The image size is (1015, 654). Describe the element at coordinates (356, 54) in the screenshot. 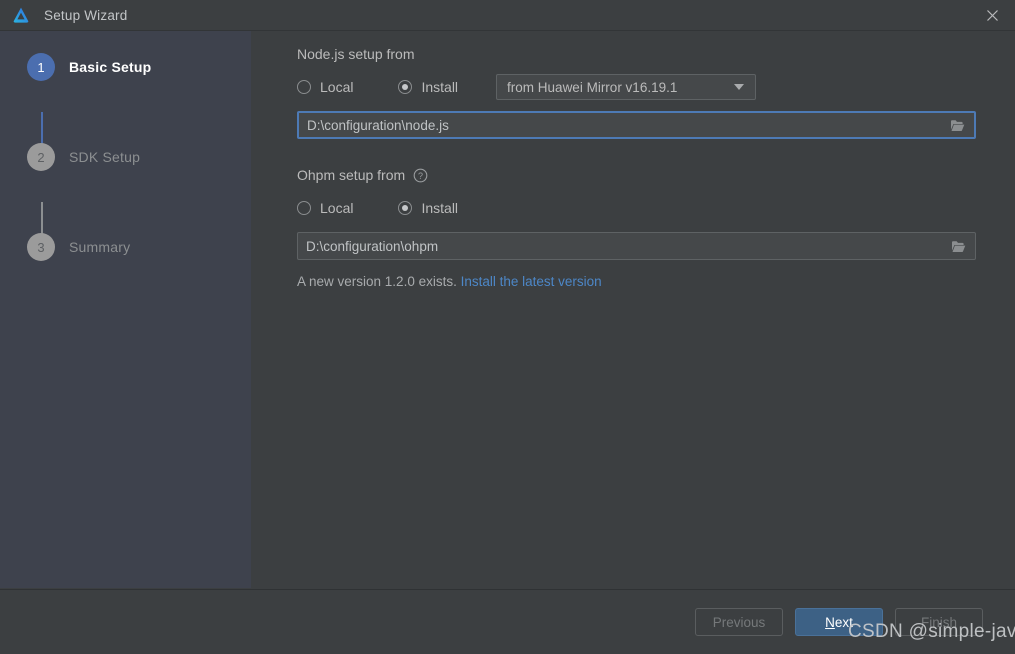

I see `nodejs-section-label: Node.js setup from` at that location.